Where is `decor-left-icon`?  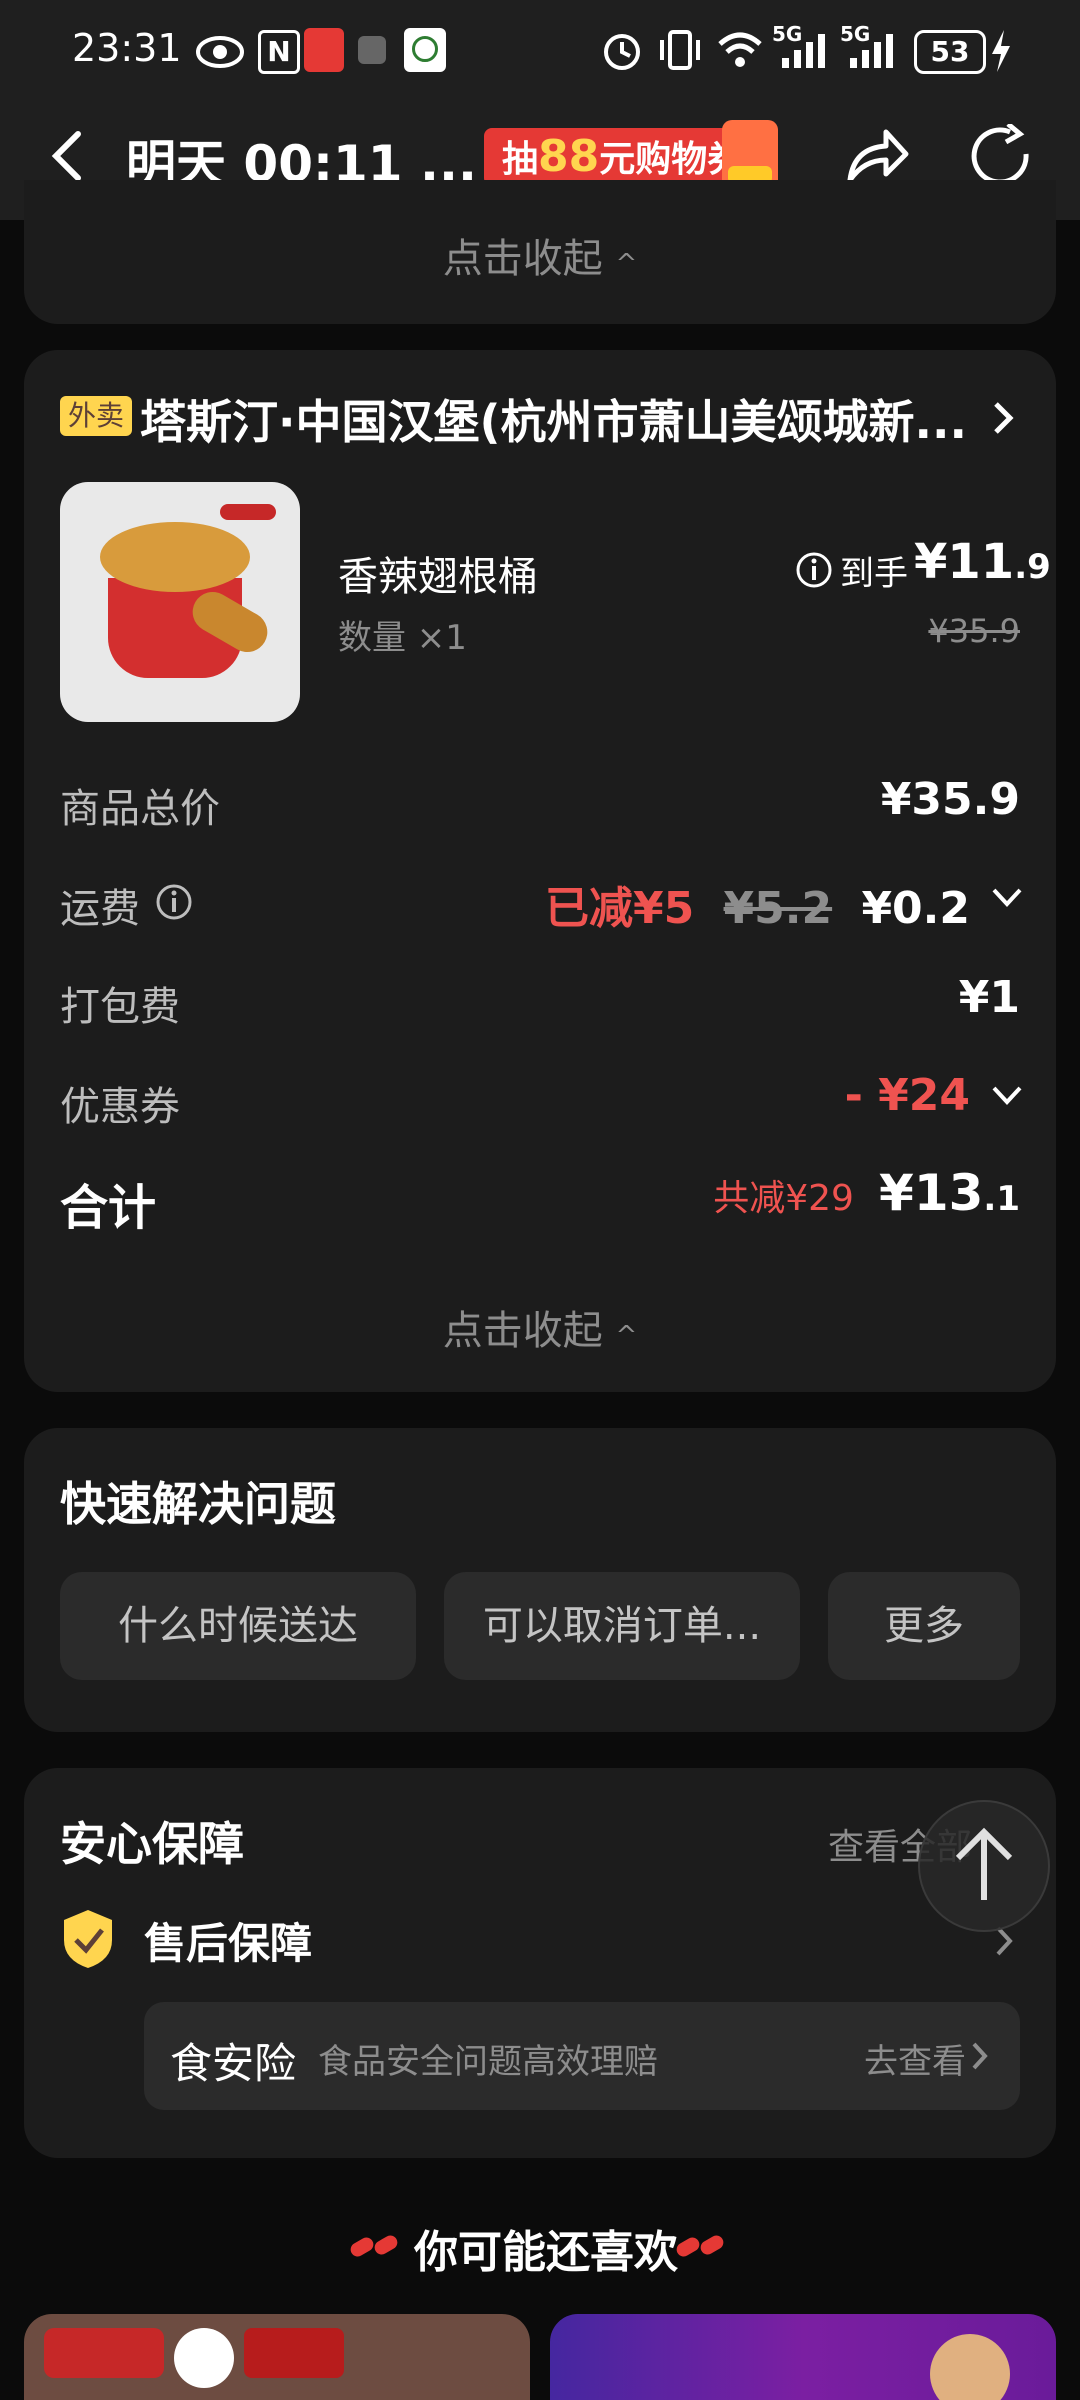
decor-left-icon is located at coordinates (379, 2247).